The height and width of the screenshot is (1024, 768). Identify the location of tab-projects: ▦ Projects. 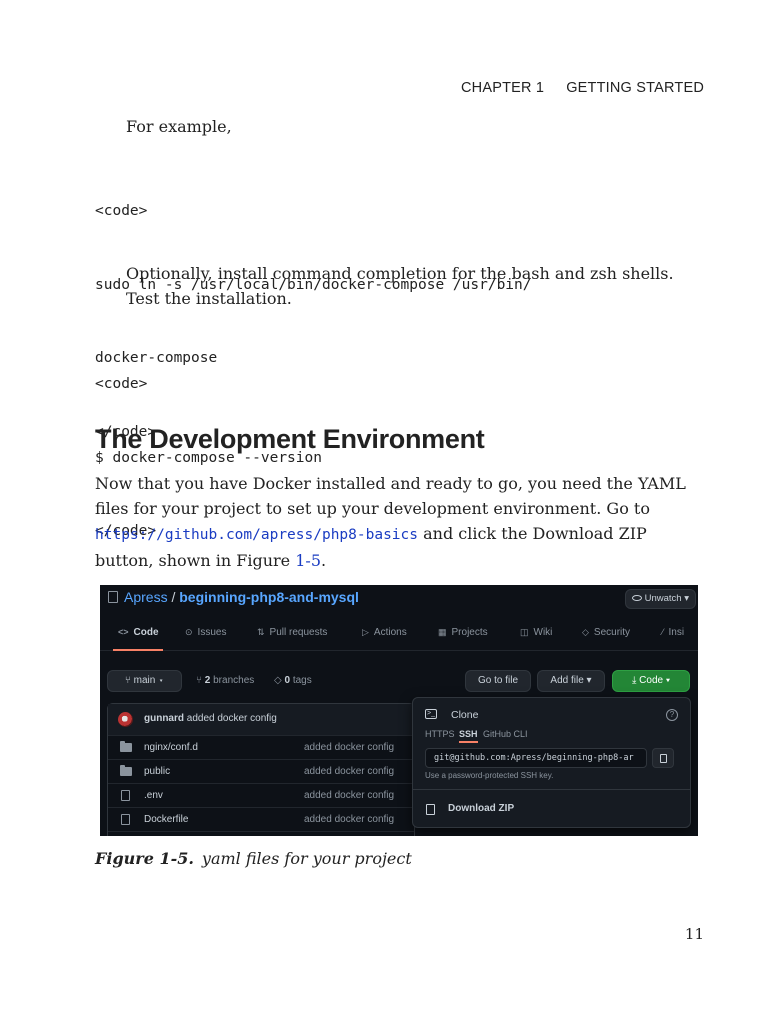
(463, 632).